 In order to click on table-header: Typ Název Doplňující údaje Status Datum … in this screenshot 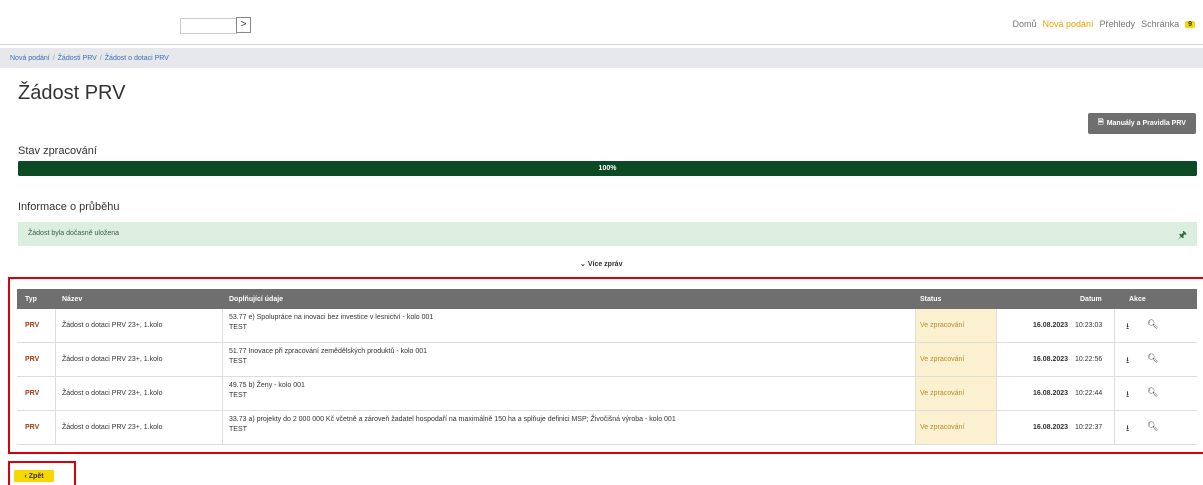, I will do `click(607, 299)`.